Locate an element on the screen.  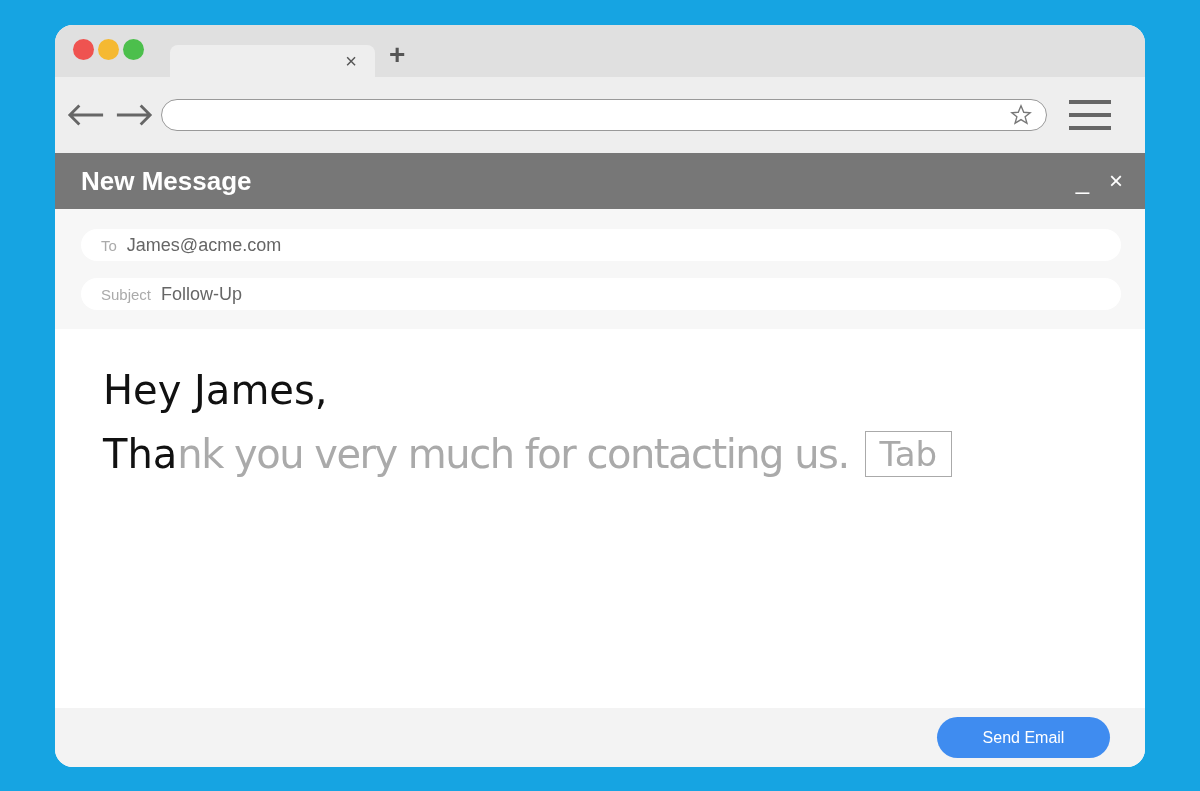
message-line: Hey James, is located at coordinates (216, 390).